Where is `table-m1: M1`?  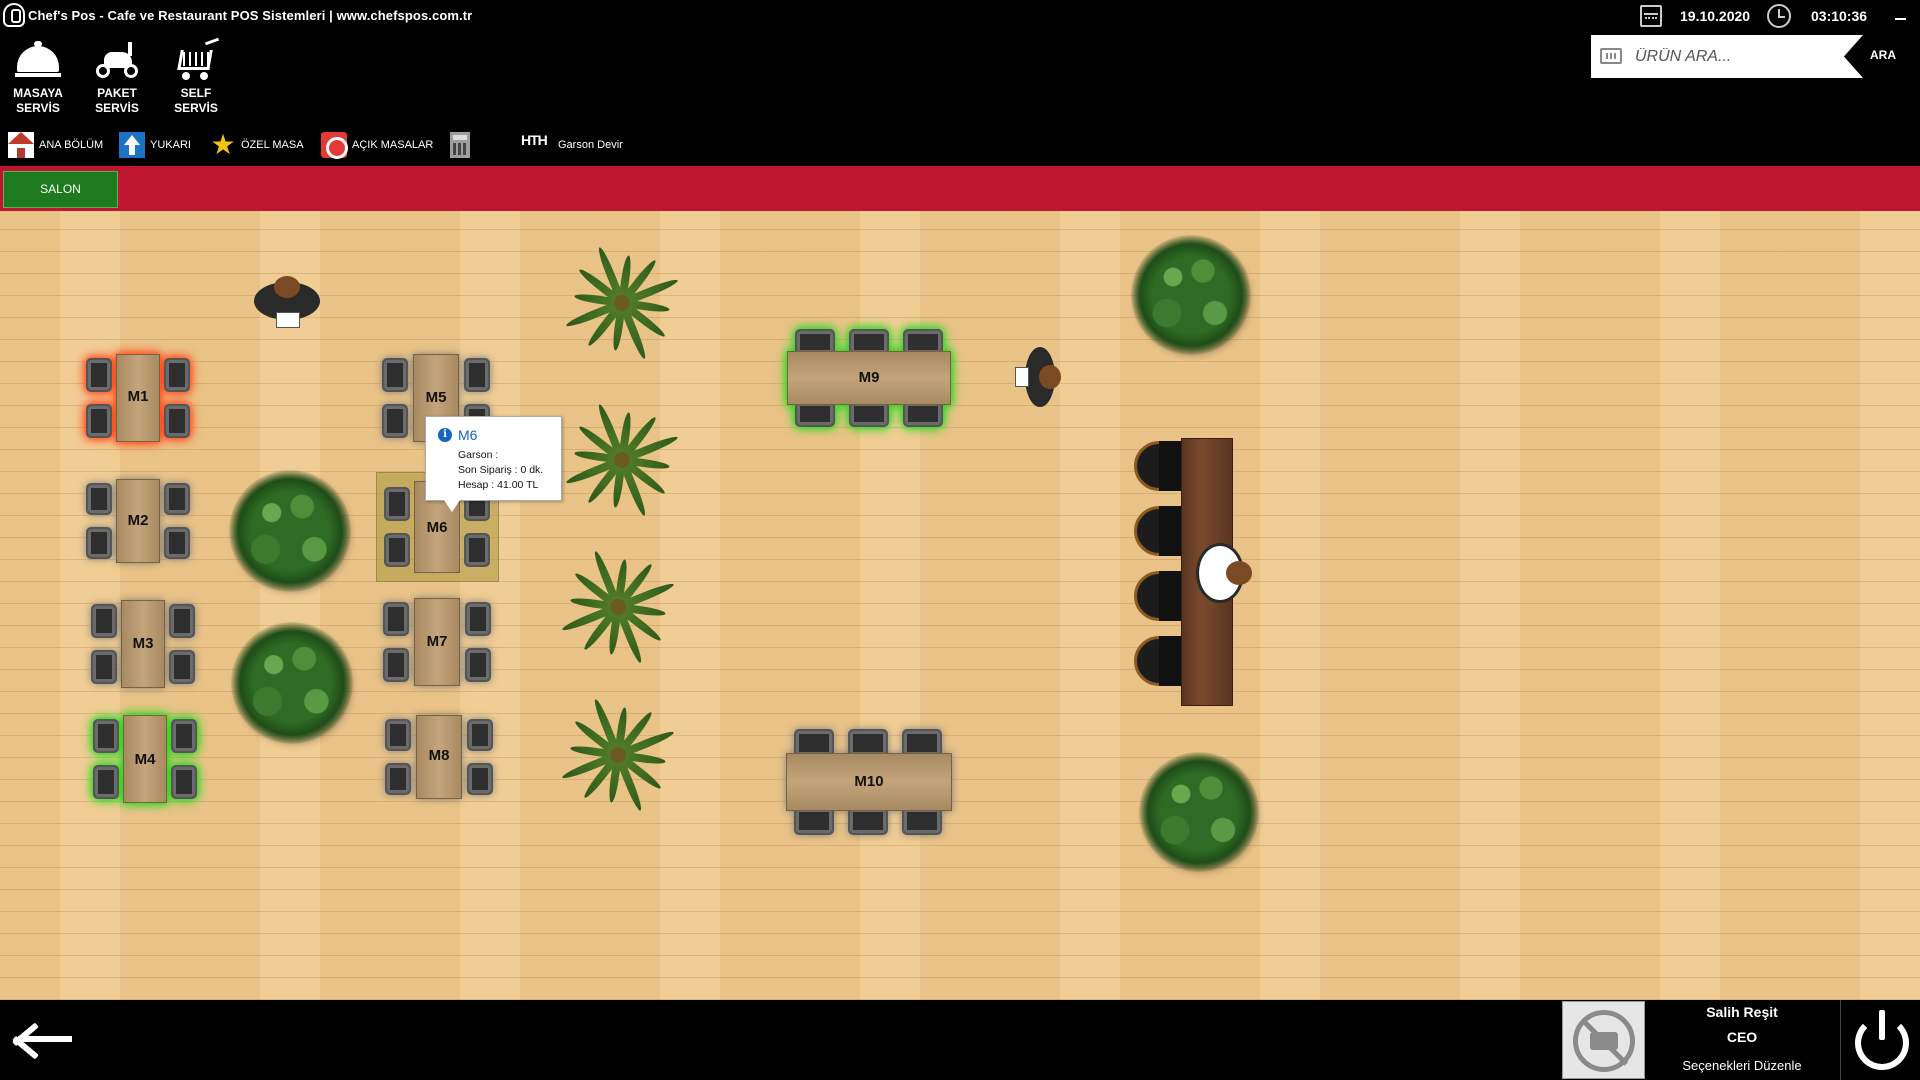
table-m1: M1 is located at coordinates (138, 398).